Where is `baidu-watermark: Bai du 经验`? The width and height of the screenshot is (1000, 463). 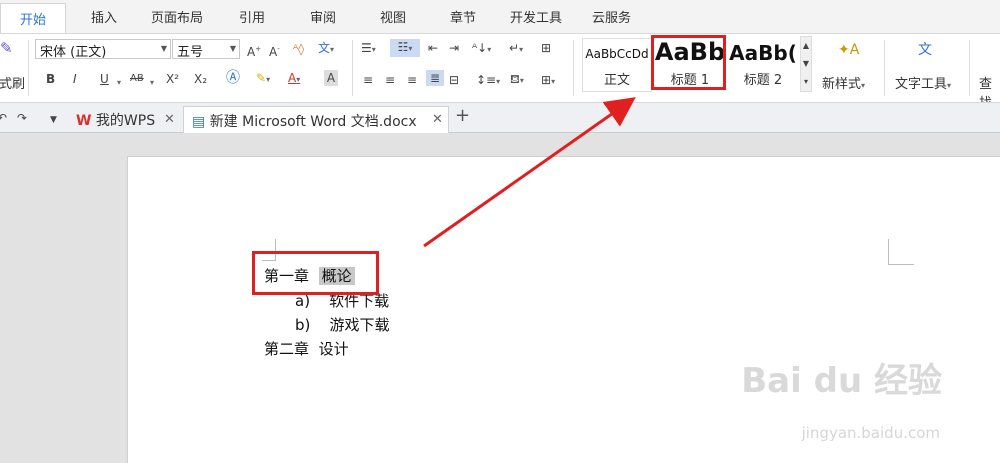
baidu-watermark: Bai du 经验 is located at coordinates (841, 381).